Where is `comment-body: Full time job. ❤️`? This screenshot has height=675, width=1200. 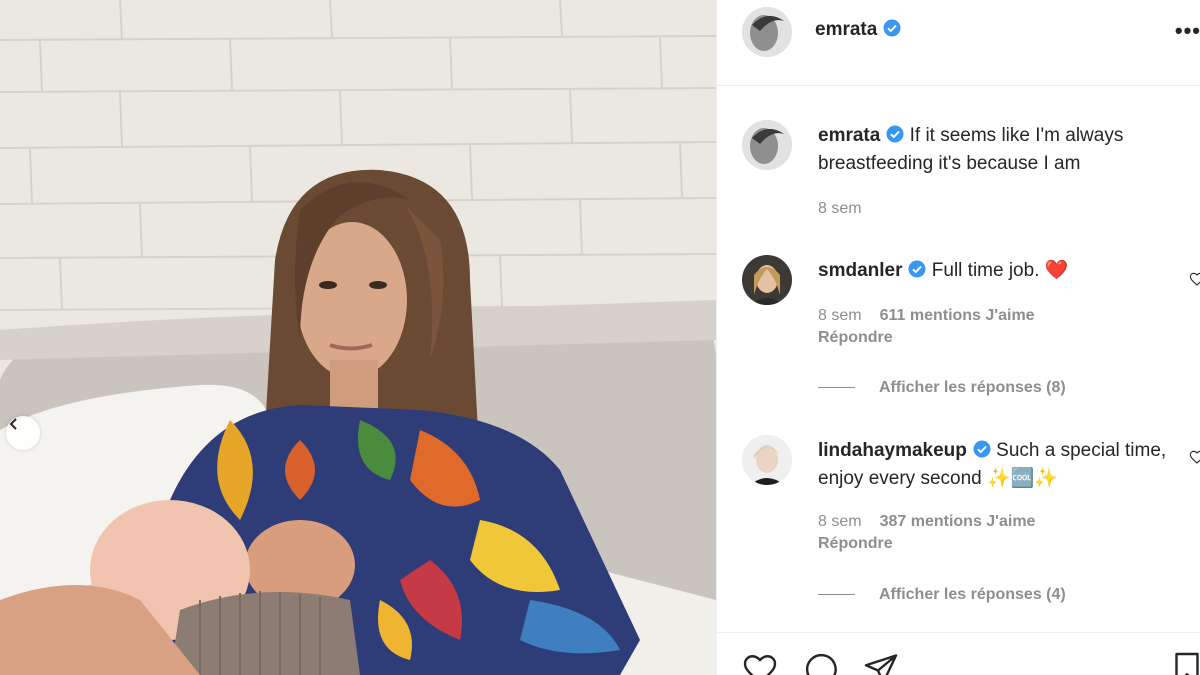
comment-body: Full time job. ❤️ is located at coordinates (1000, 270).